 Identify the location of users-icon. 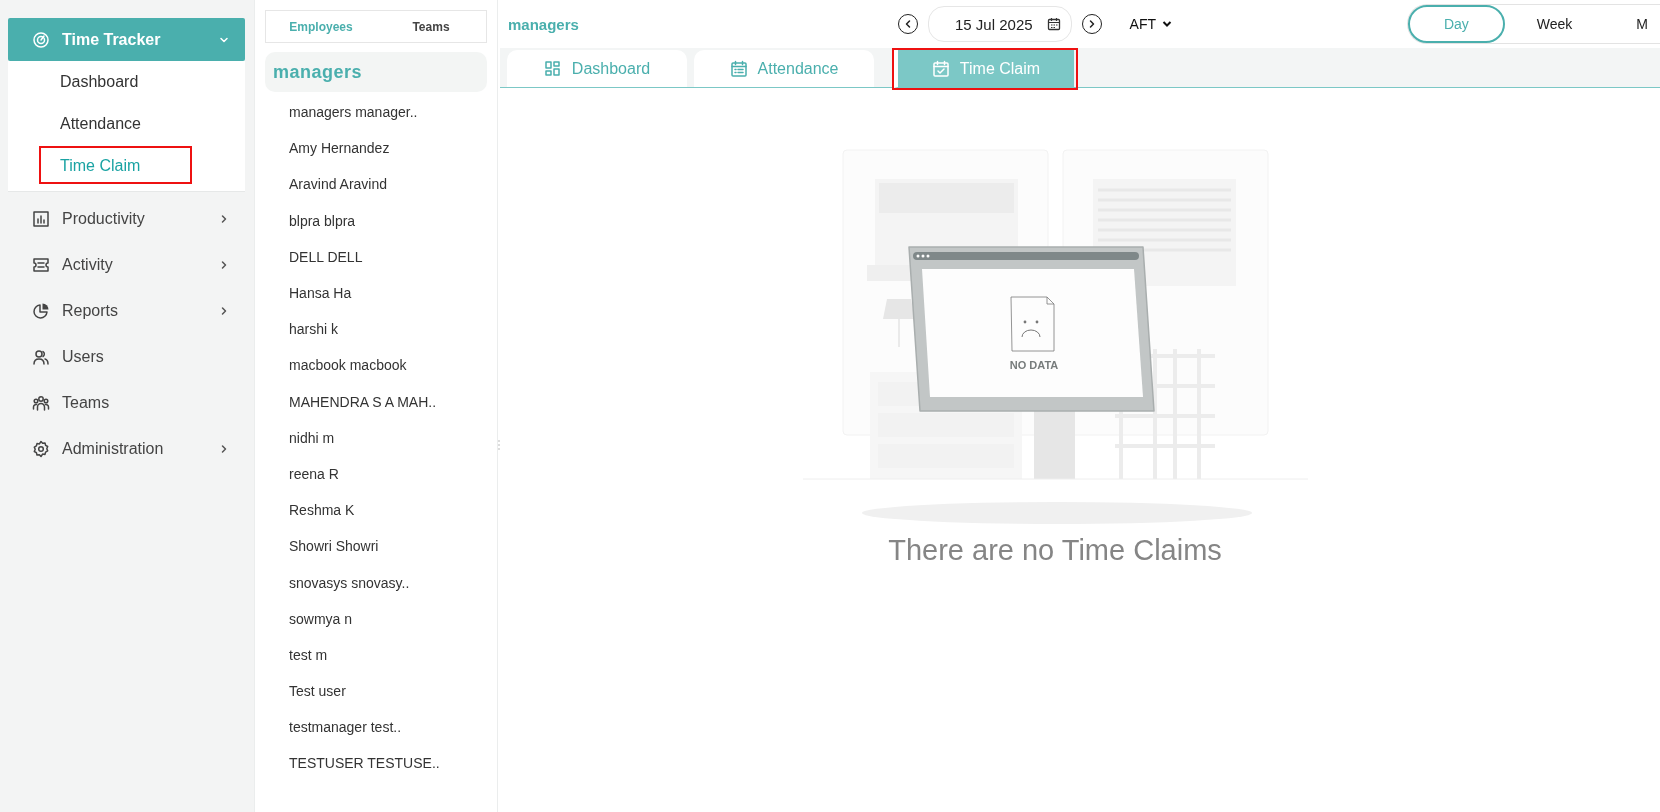
(41, 357).